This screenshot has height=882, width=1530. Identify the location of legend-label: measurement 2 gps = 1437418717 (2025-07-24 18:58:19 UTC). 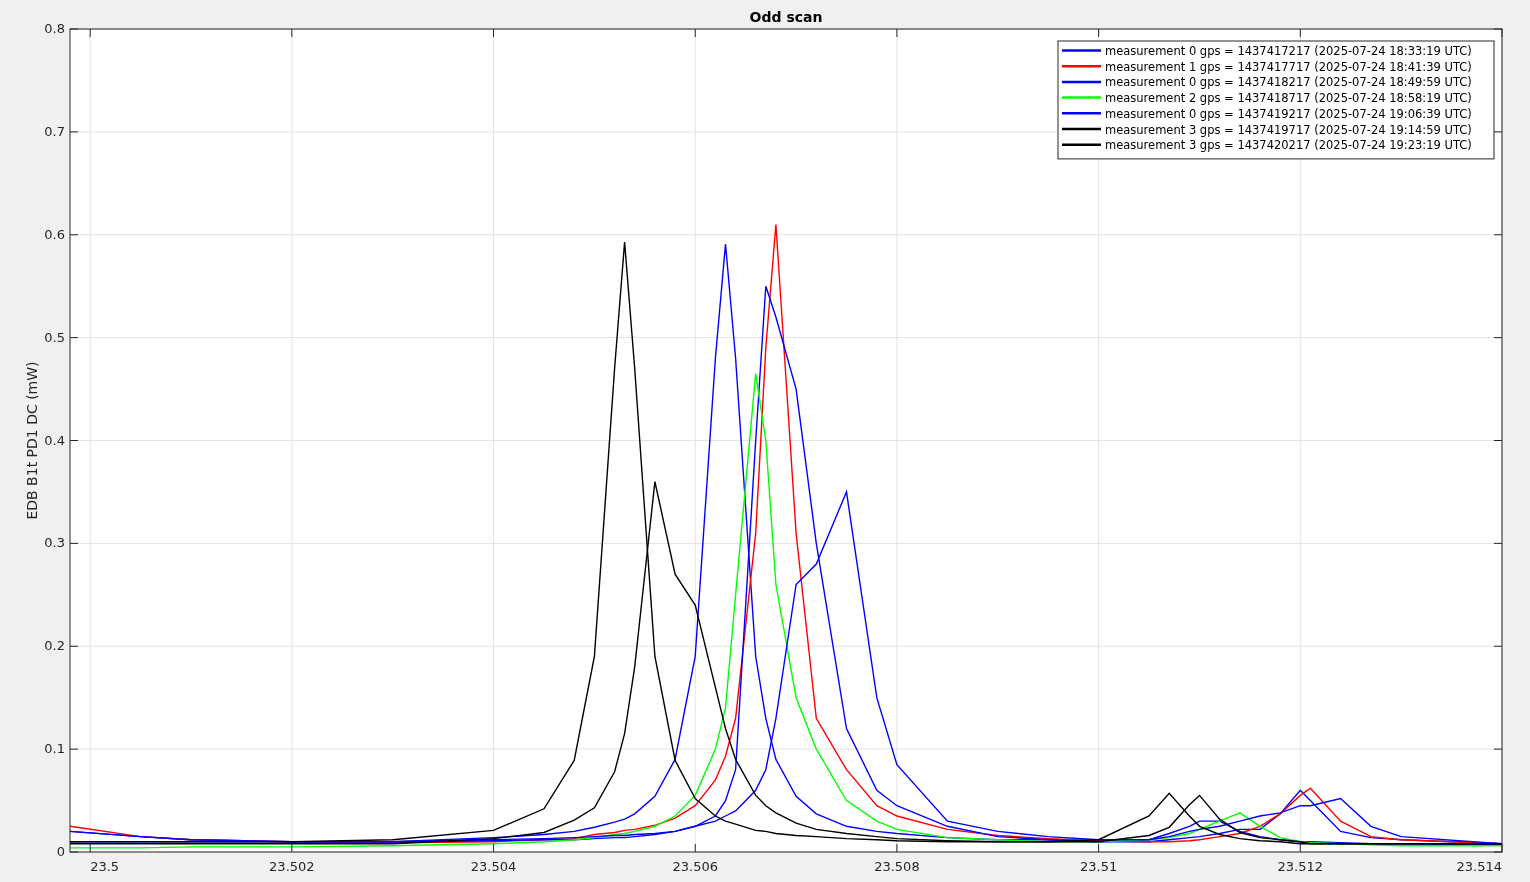
(1288, 98).